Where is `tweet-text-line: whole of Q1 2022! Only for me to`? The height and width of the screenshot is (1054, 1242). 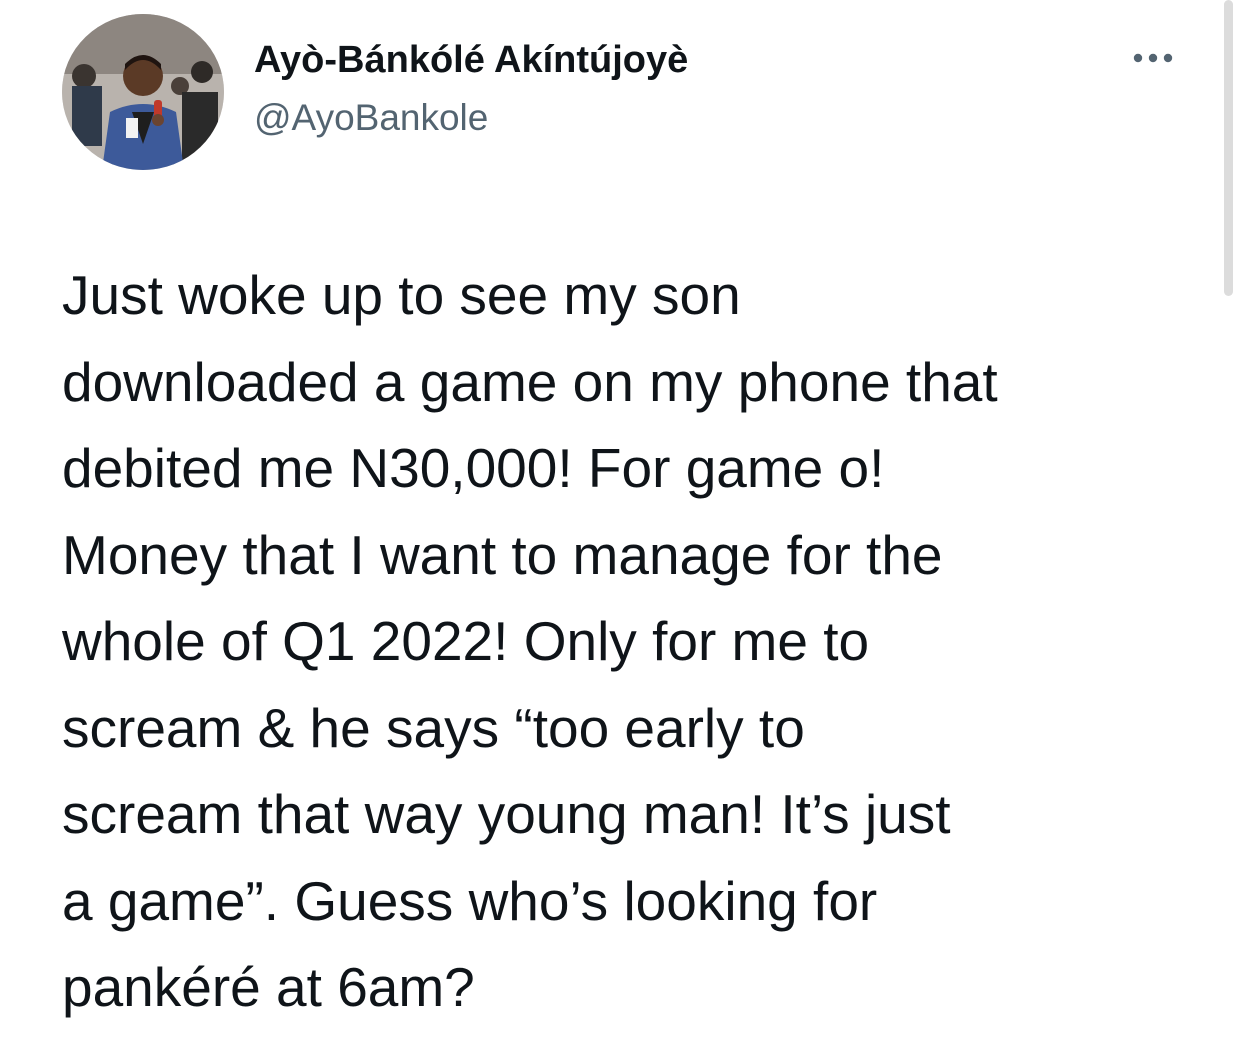
tweet-text-line: whole of Q1 2022! Only for me to is located at coordinates (466, 641).